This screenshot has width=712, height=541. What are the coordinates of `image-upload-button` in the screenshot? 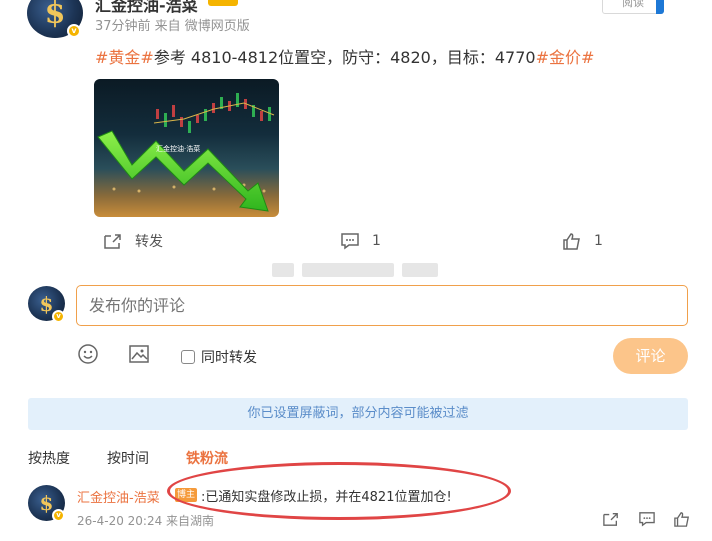 It's located at (139, 356).